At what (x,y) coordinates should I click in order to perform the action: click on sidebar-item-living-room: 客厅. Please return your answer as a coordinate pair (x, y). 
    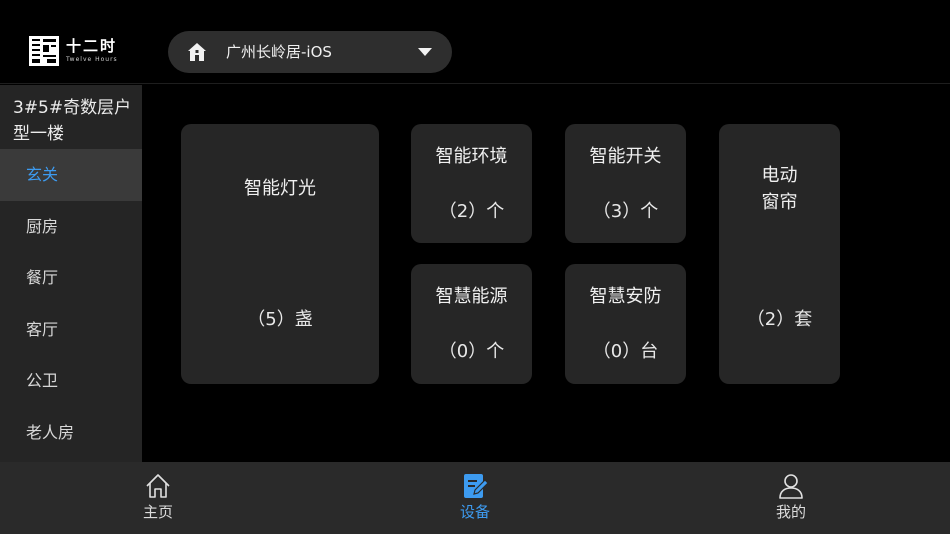
    Looking at the image, I should click on (71, 330).